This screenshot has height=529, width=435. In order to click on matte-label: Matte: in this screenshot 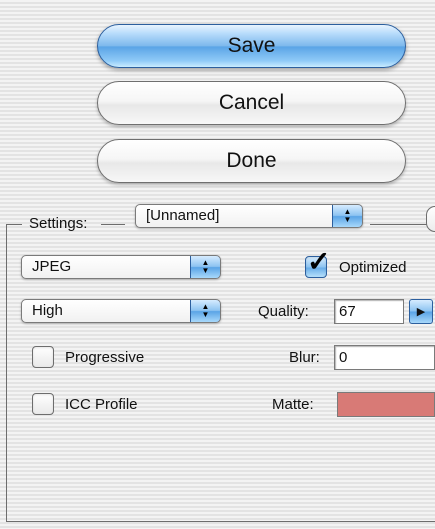, I will do `click(293, 404)`.